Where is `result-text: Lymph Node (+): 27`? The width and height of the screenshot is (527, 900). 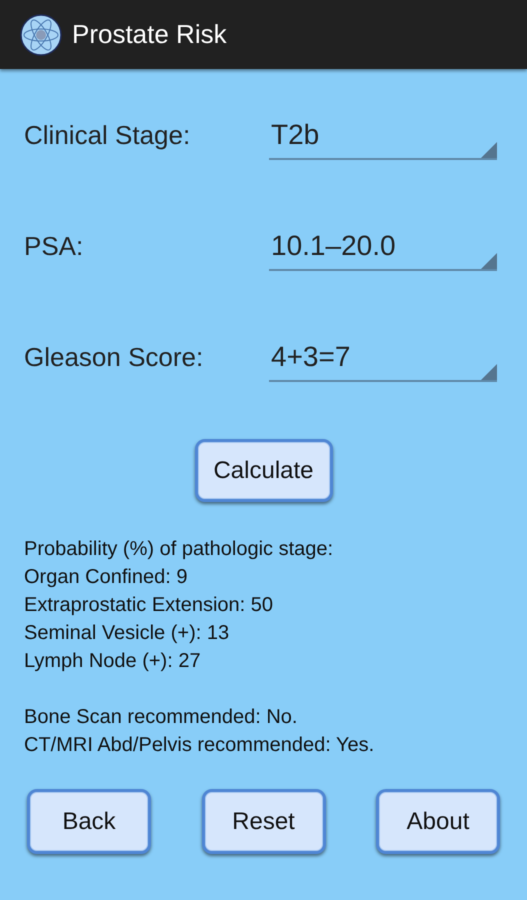 result-text: Lymph Node (+): 27 is located at coordinates (113, 661).